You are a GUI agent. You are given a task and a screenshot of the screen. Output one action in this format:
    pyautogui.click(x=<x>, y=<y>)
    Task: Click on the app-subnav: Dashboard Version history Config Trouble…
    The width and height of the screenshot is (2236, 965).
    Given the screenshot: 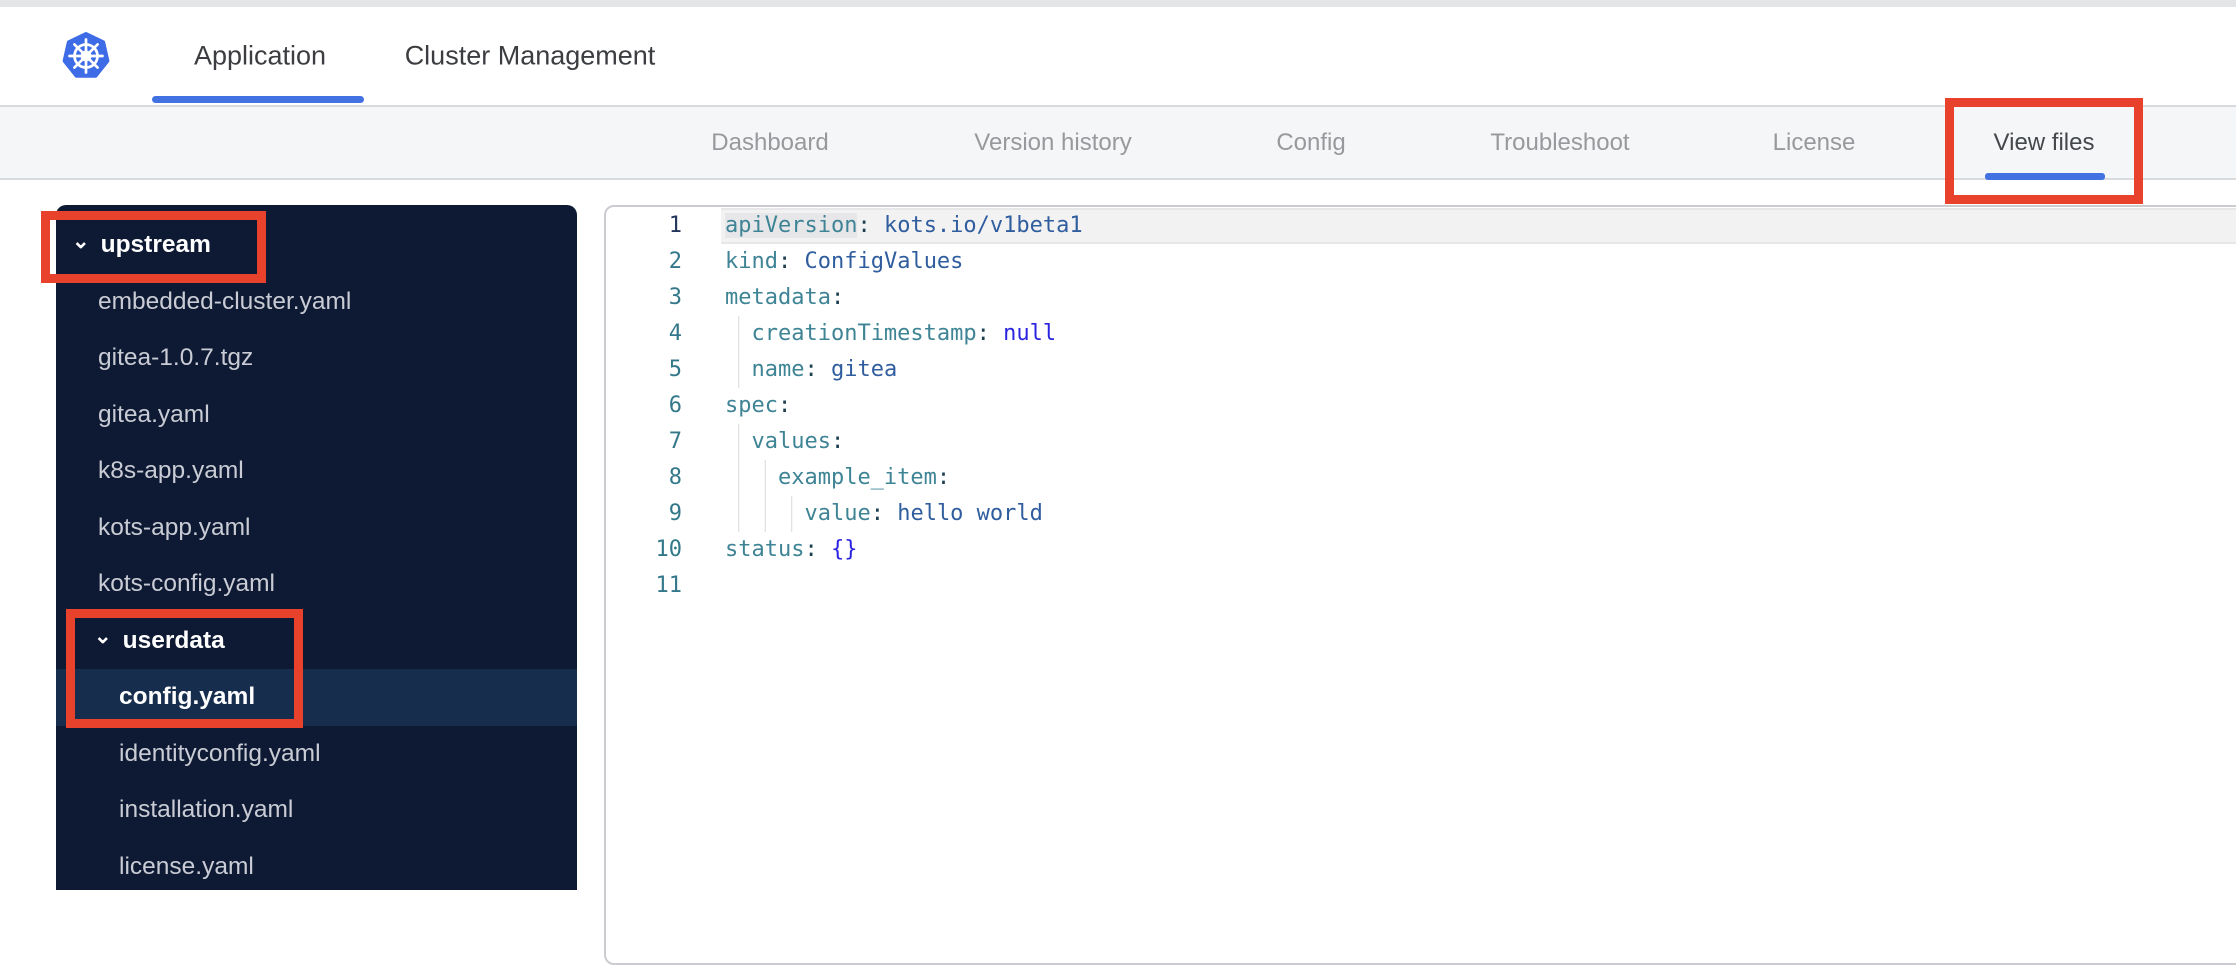 What is the action you would take?
    pyautogui.click(x=1118, y=142)
    